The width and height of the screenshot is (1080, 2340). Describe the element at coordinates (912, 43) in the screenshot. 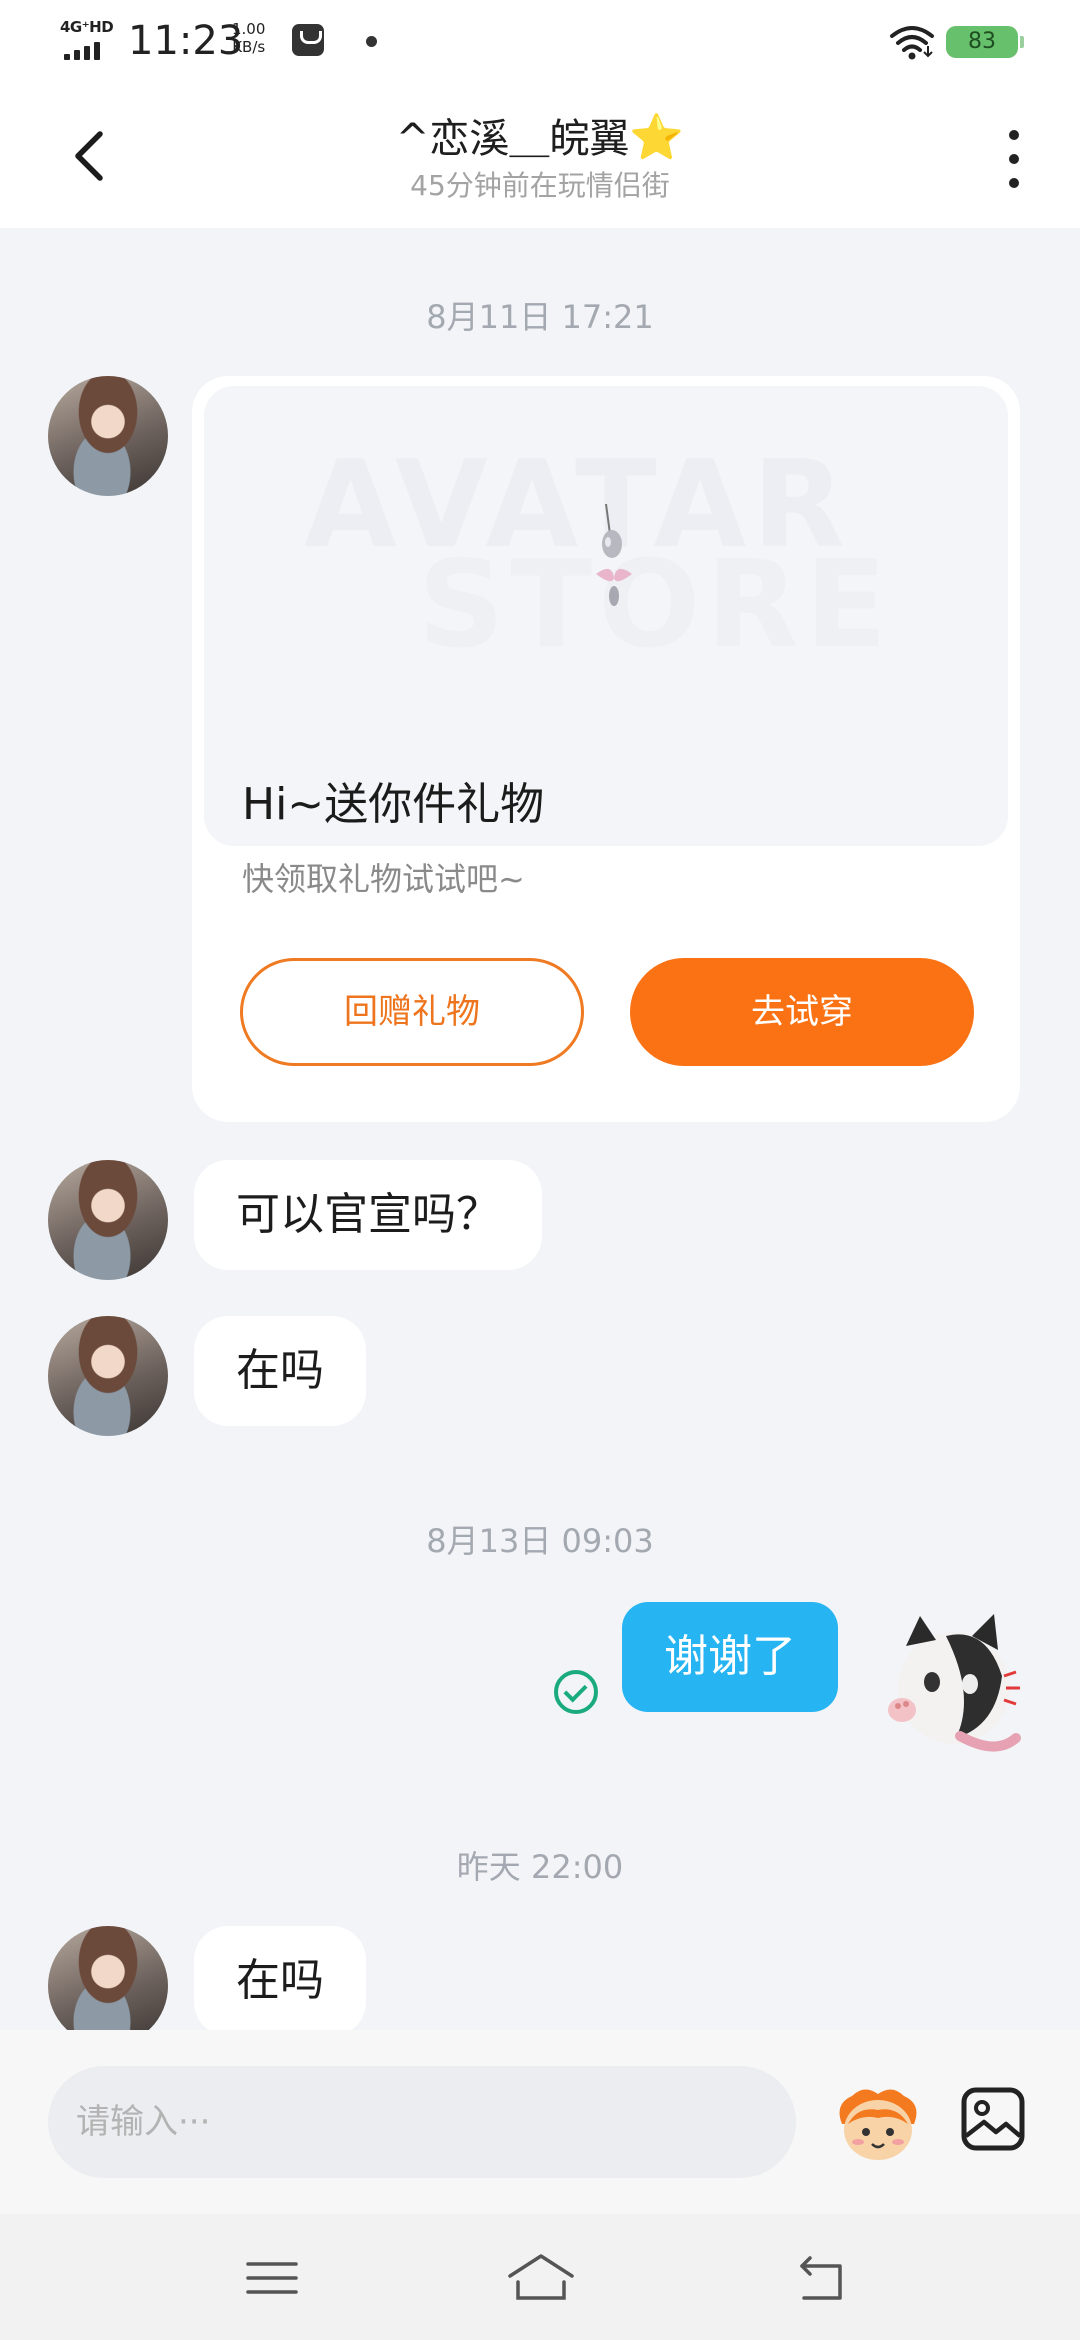

I see `wifi-icon` at that location.